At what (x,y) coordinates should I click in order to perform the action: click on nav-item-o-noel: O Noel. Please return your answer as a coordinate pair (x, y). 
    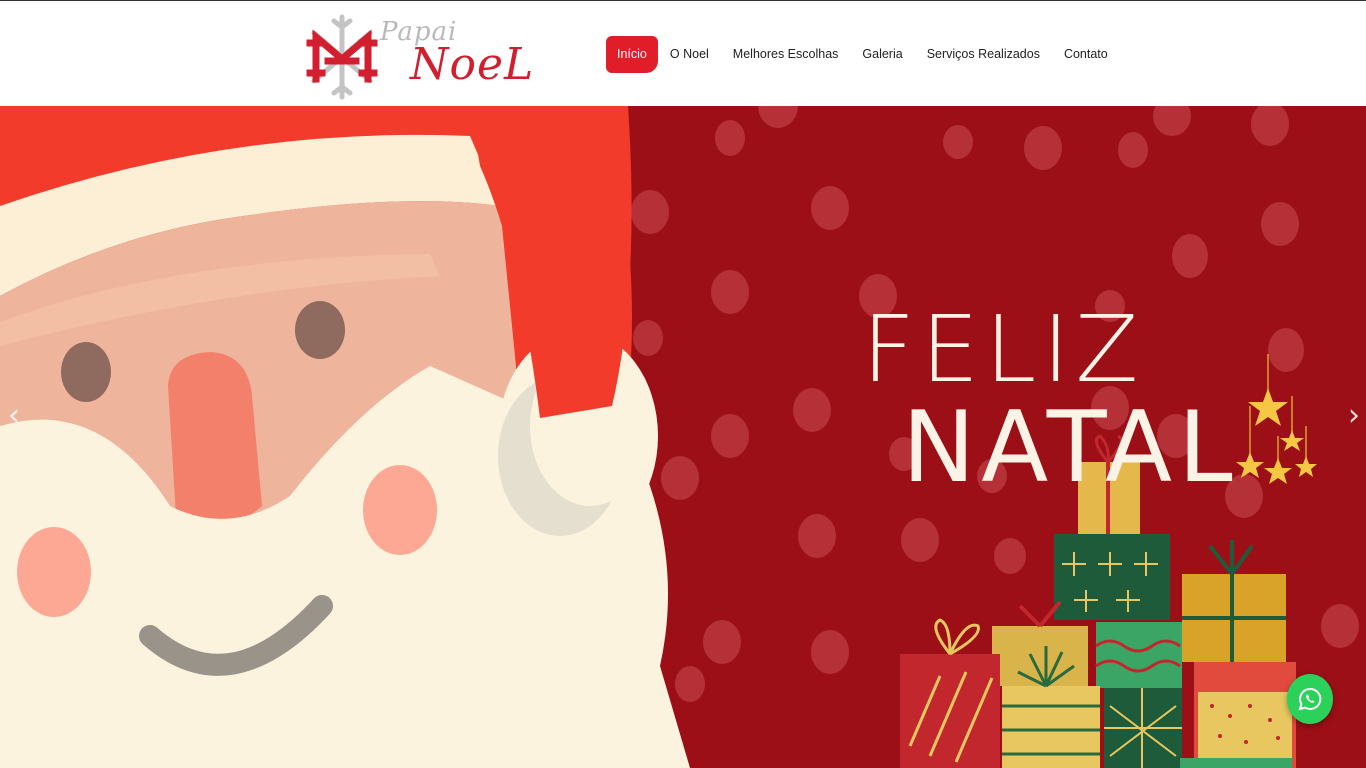
    Looking at the image, I should click on (689, 54).